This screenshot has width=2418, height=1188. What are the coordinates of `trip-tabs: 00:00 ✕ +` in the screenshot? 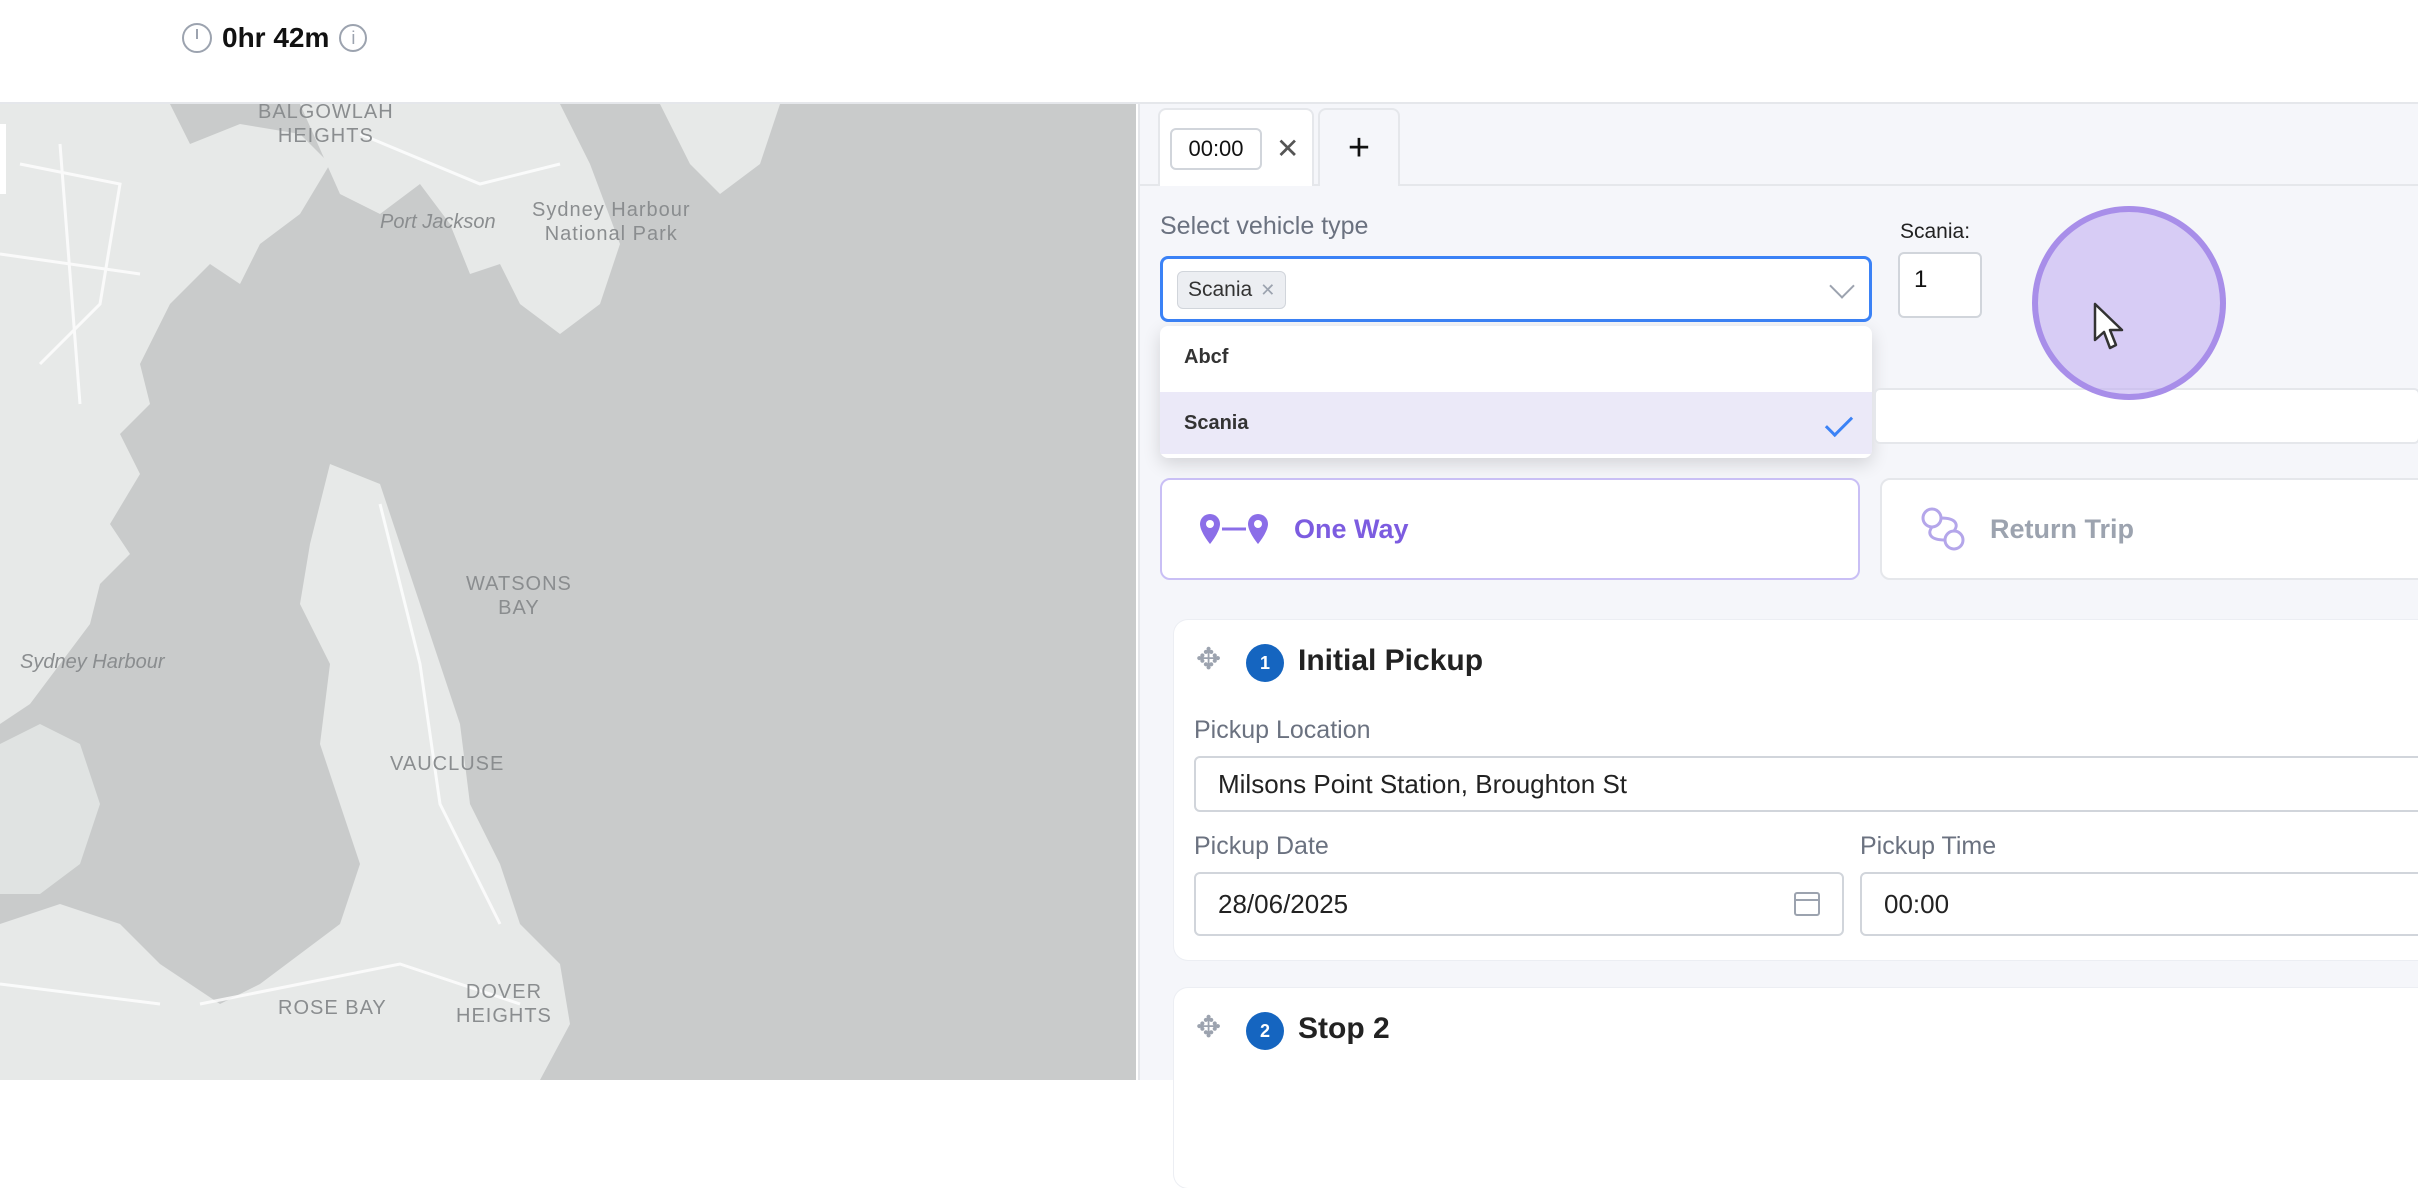 It's located at (1779, 145).